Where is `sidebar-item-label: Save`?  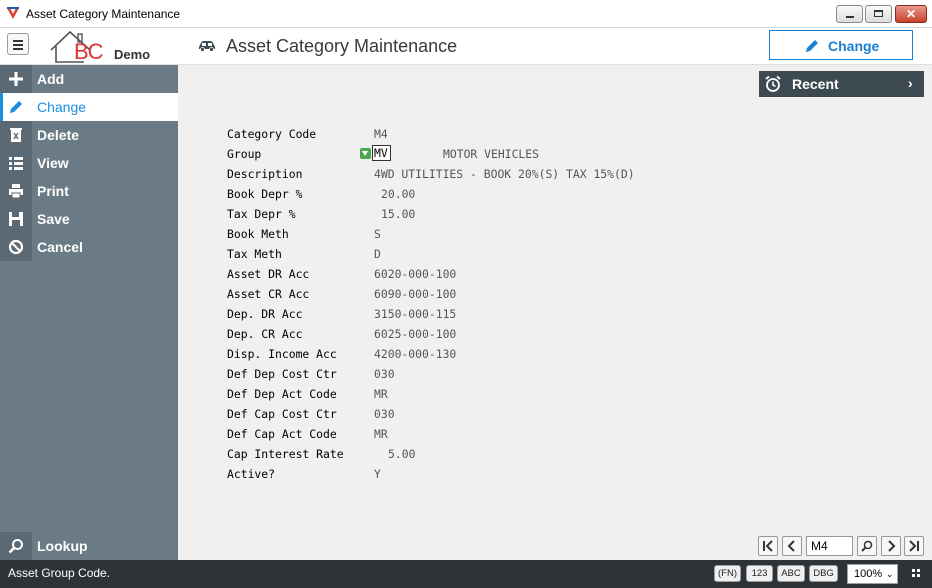
sidebar-item-label: Save is located at coordinates (53, 219).